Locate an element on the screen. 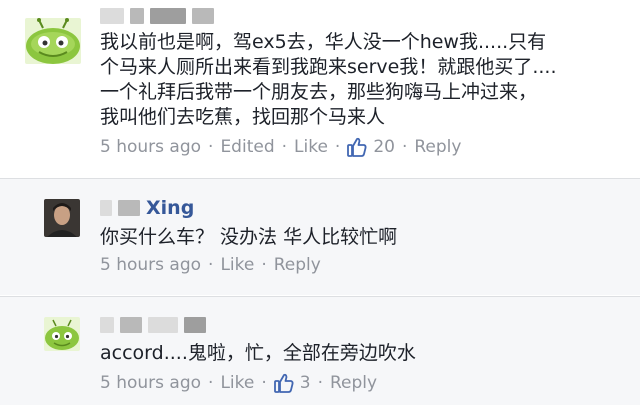  like-count: 3 is located at coordinates (305, 383).